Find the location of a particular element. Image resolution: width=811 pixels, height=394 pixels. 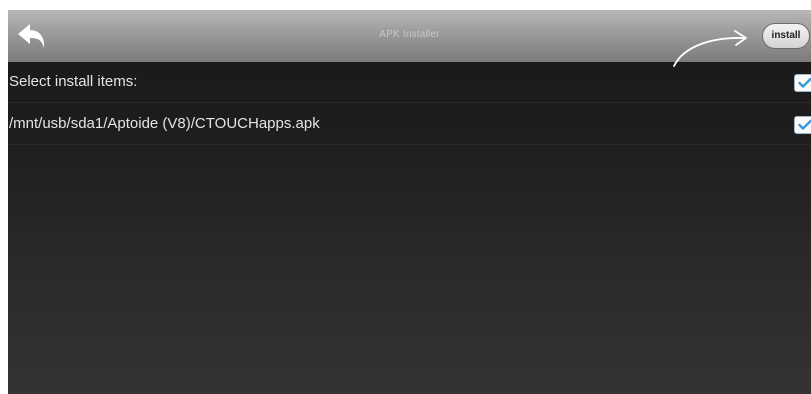

select-all-checkbox is located at coordinates (802, 83).